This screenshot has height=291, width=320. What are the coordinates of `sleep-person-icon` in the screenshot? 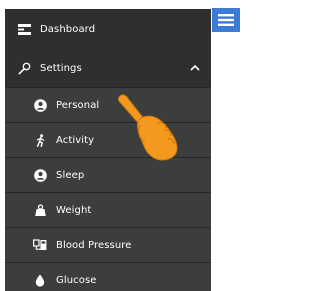 It's located at (40, 175).